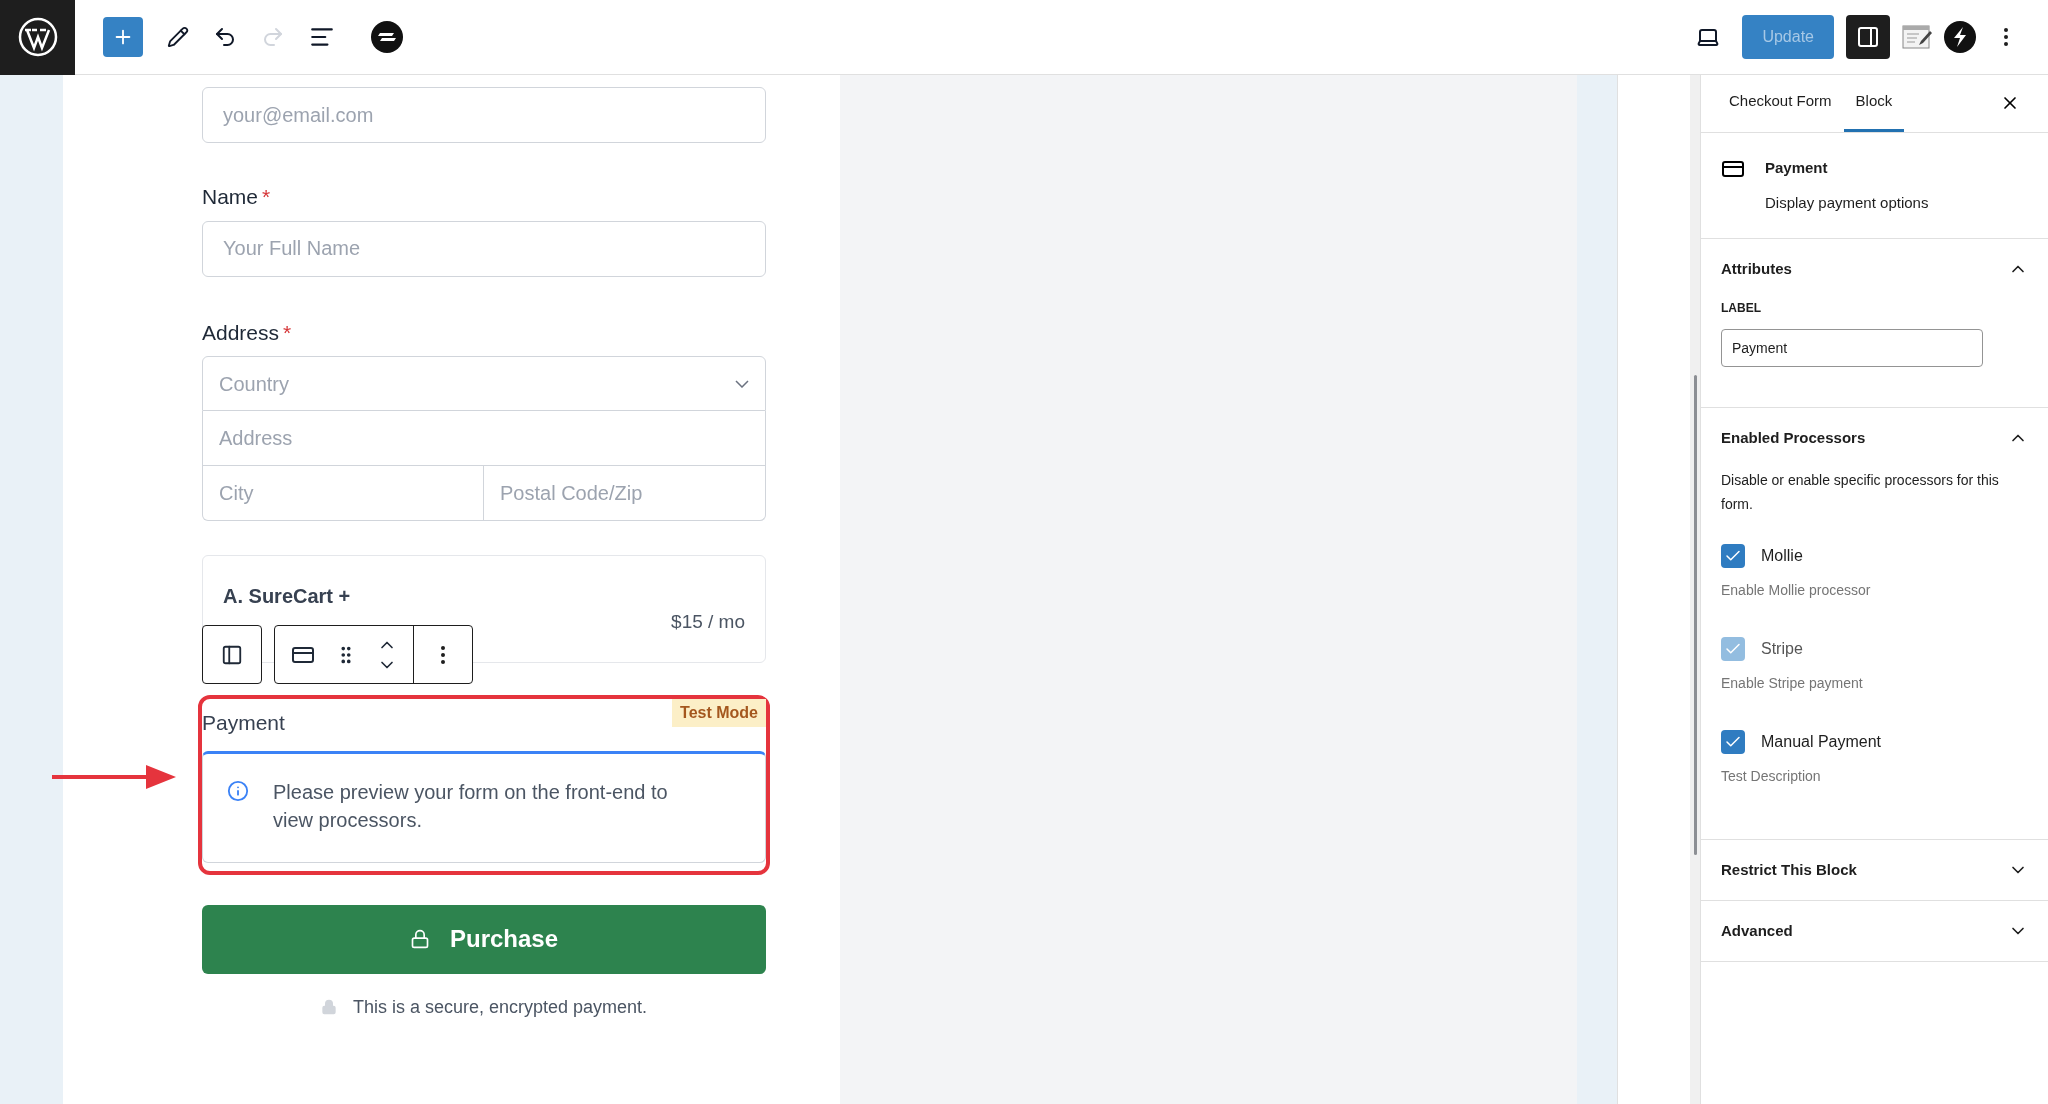  I want to click on secure-note: This is a secure, encrypted payment., so click(500, 1007).